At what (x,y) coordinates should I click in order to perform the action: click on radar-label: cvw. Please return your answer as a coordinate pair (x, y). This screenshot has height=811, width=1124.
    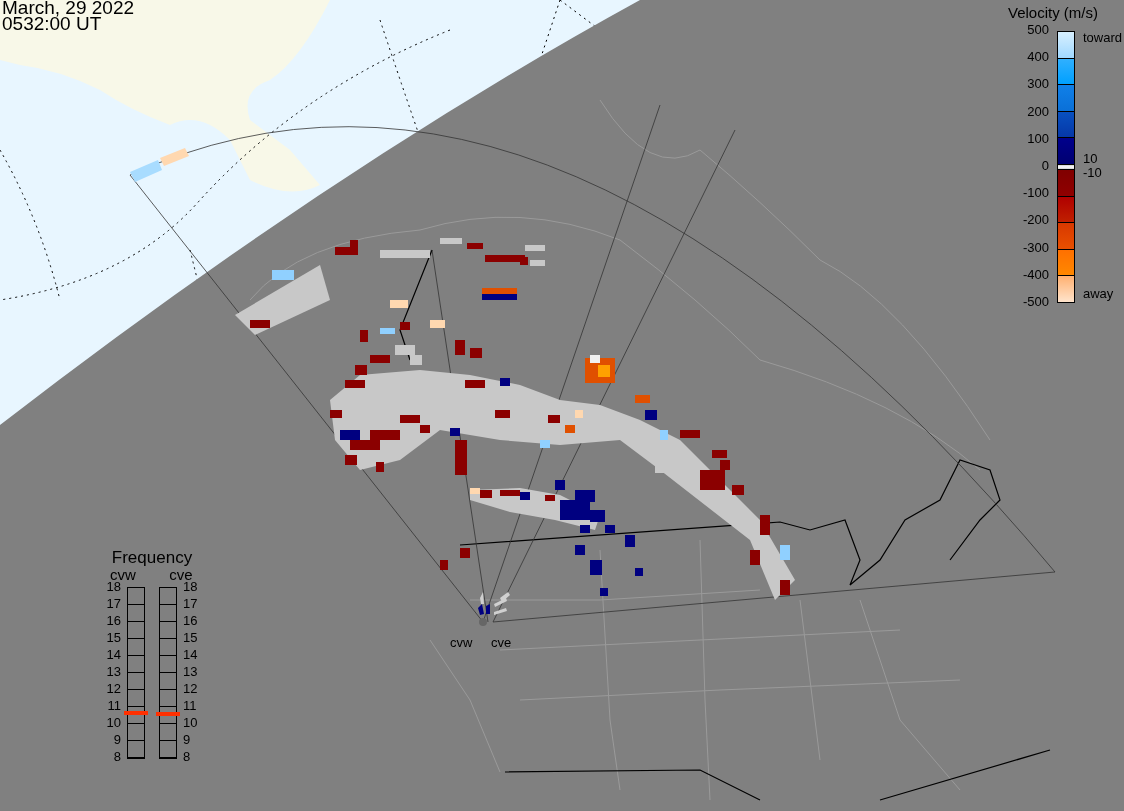
    Looking at the image, I should click on (461, 642).